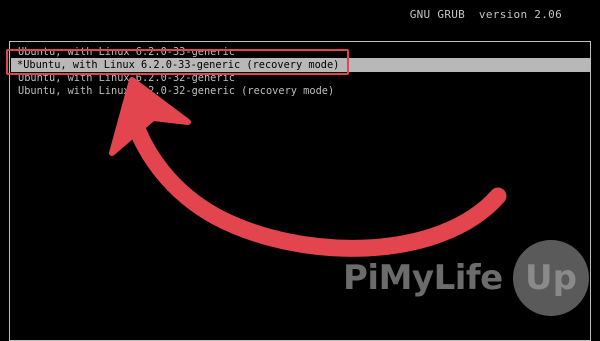 The width and height of the screenshot is (600, 341). I want to click on pimylifeup-watermark: PiMyLife Up, so click(468, 280).